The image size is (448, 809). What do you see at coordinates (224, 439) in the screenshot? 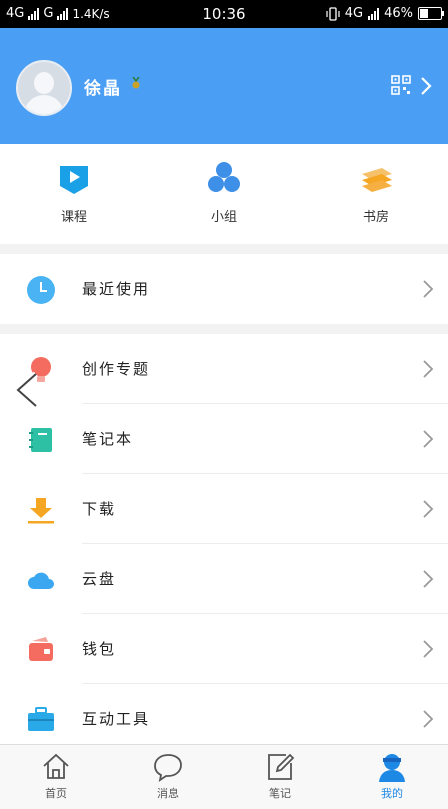
I see `menu-item-notebook: 笔记本` at bounding box center [224, 439].